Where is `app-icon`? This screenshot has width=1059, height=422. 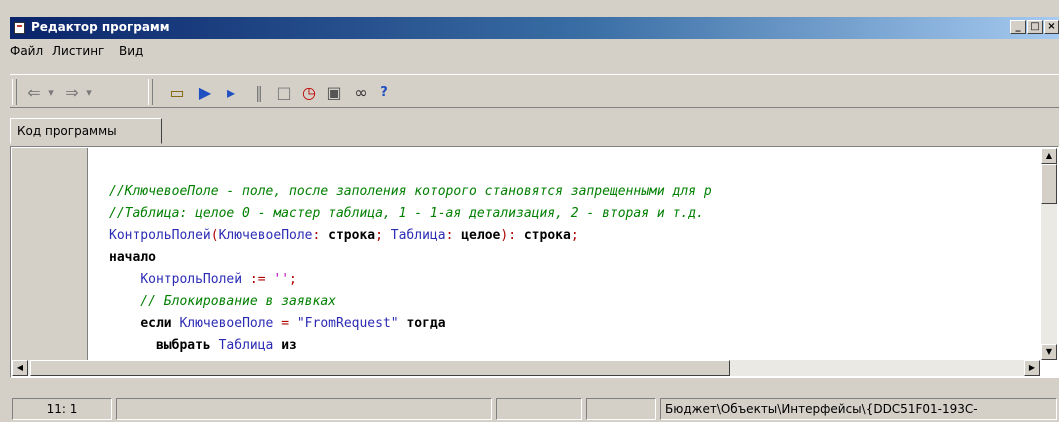
app-icon is located at coordinates (19, 28).